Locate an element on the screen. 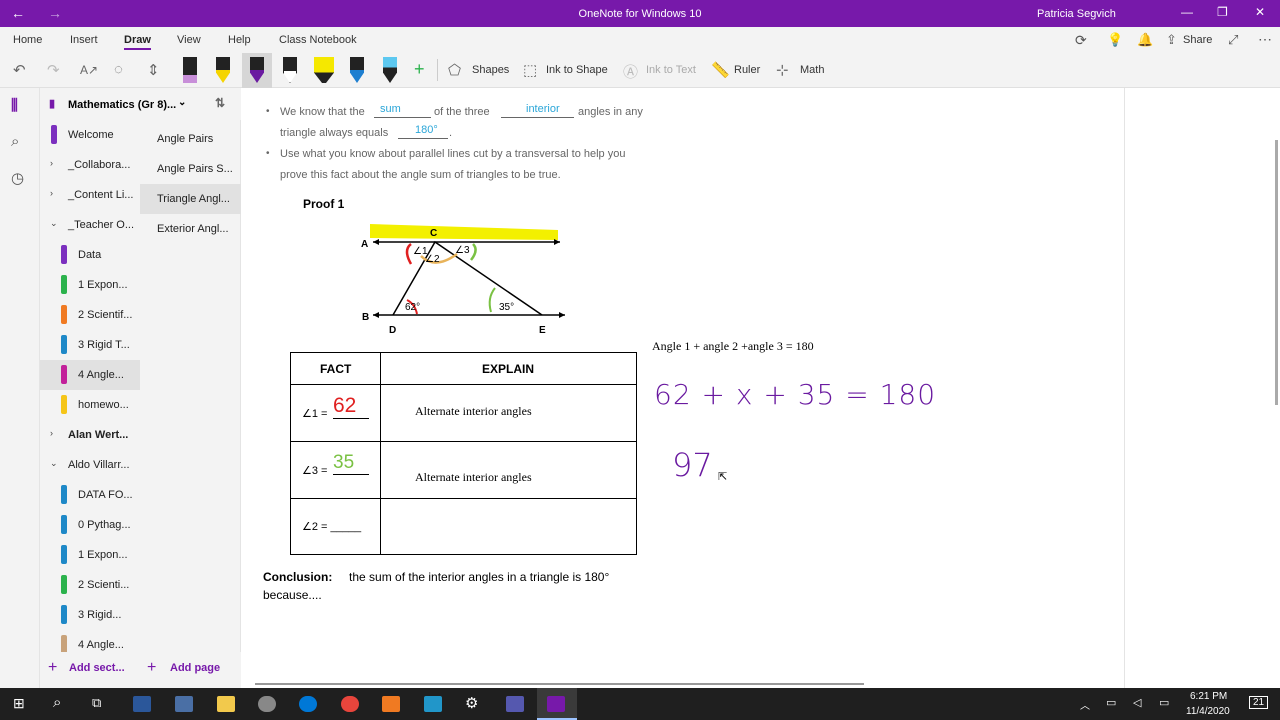 This screenshot has height=720, width=1280. tab-view: View is located at coordinates (189, 40).